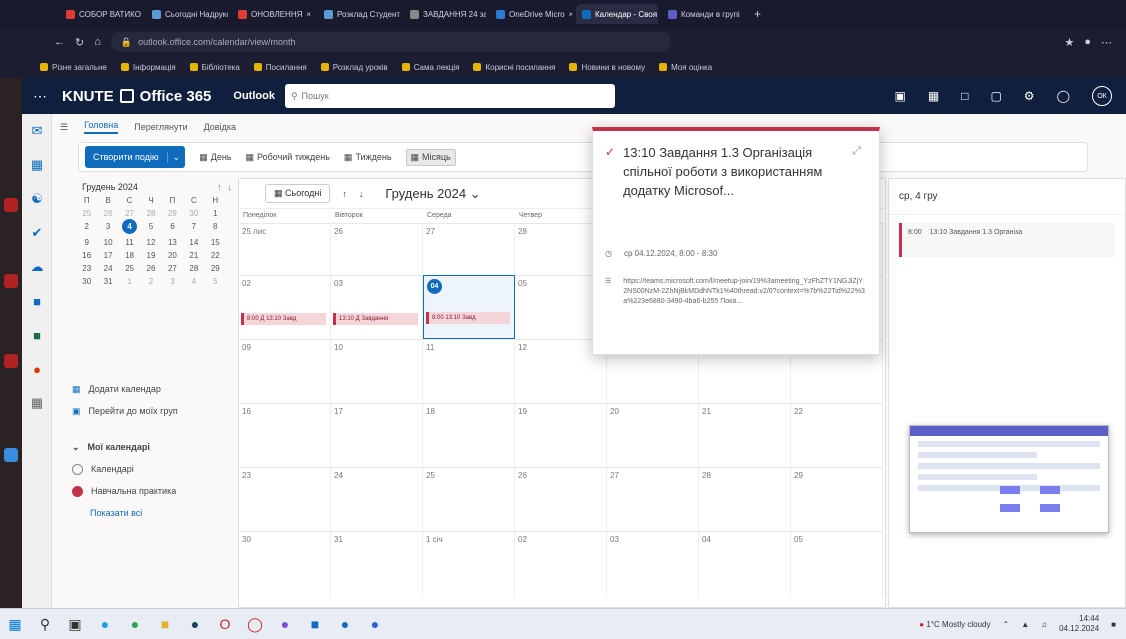 Image resolution: width=1126 pixels, height=639 pixels. I want to click on day-cell: 25, so click(469, 499).